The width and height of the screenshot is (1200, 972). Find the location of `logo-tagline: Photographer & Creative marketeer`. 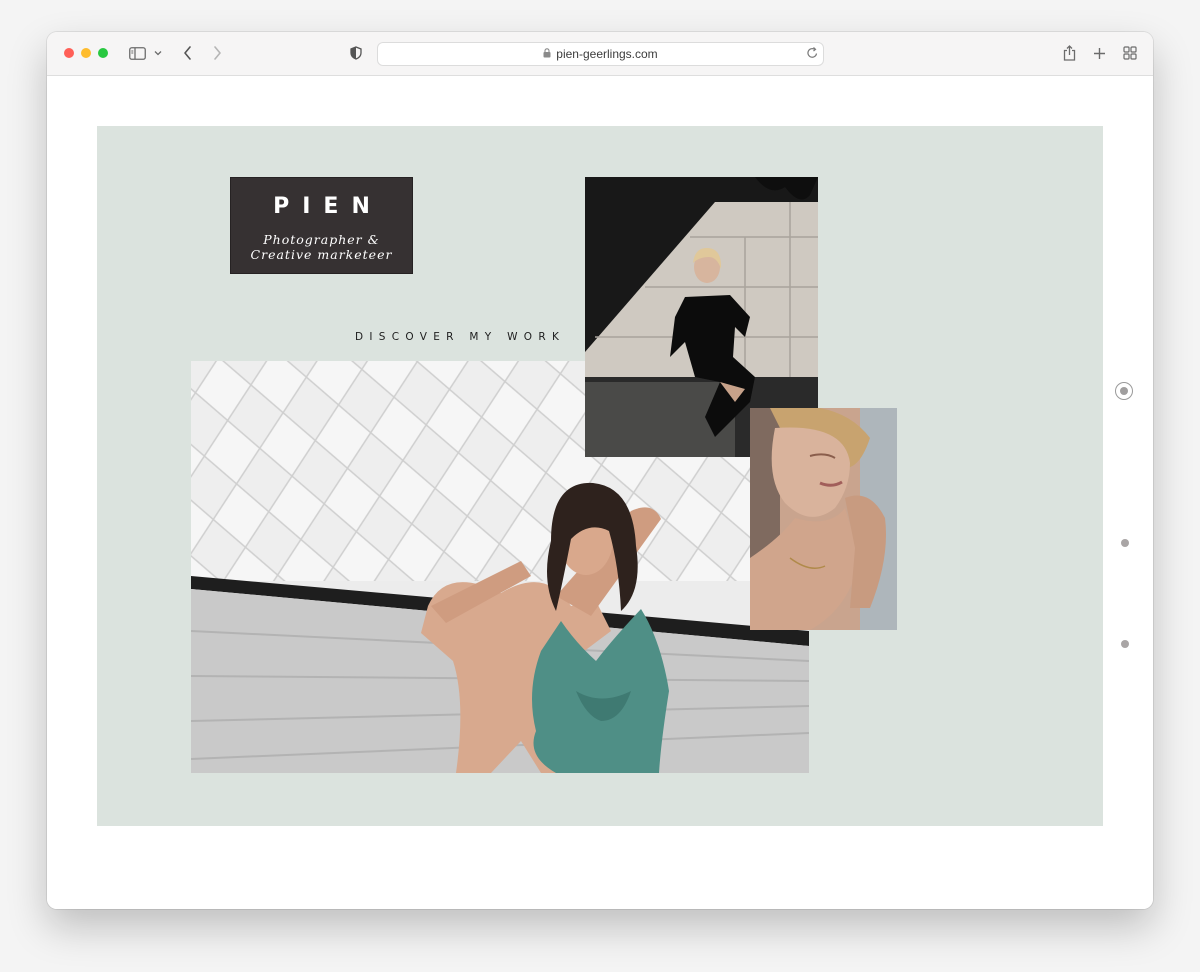

logo-tagline: Photographer & Creative marketeer is located at coordinates (321, 247).